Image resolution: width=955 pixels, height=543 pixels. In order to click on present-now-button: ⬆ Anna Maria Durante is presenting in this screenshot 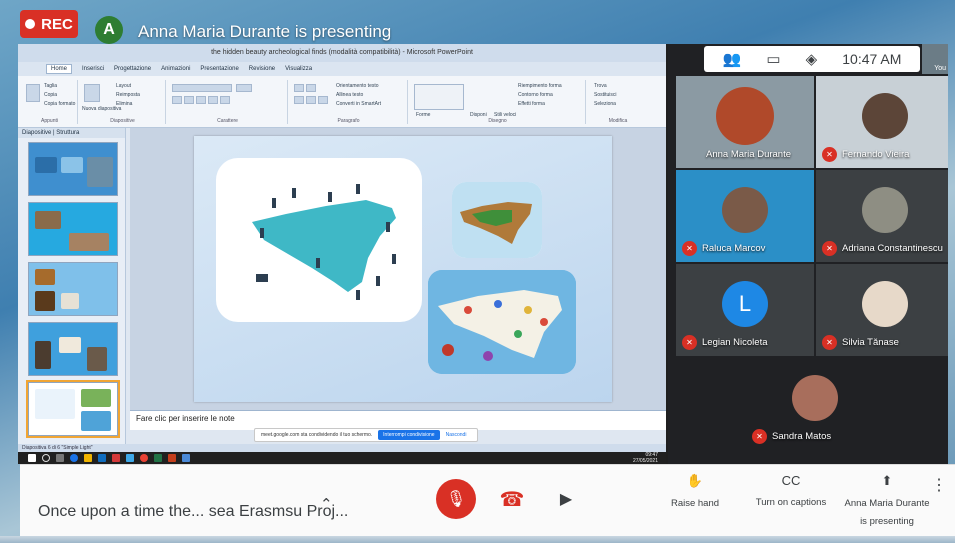, I will do `click(887, 501)`.